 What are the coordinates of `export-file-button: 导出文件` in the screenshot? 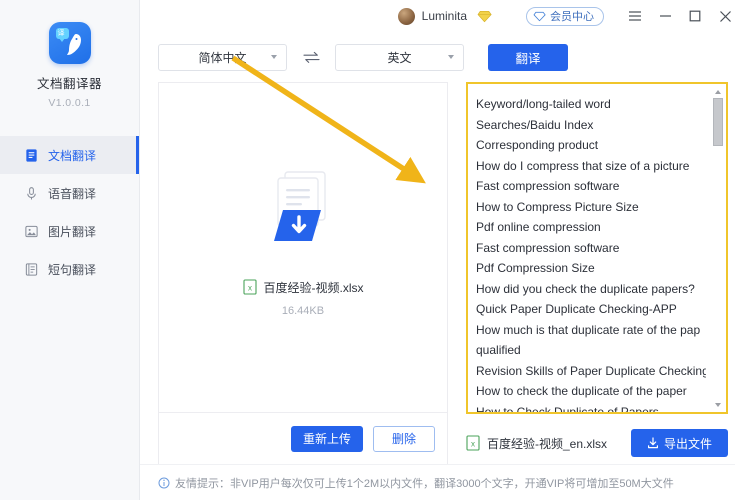 It's located at (679, 443).